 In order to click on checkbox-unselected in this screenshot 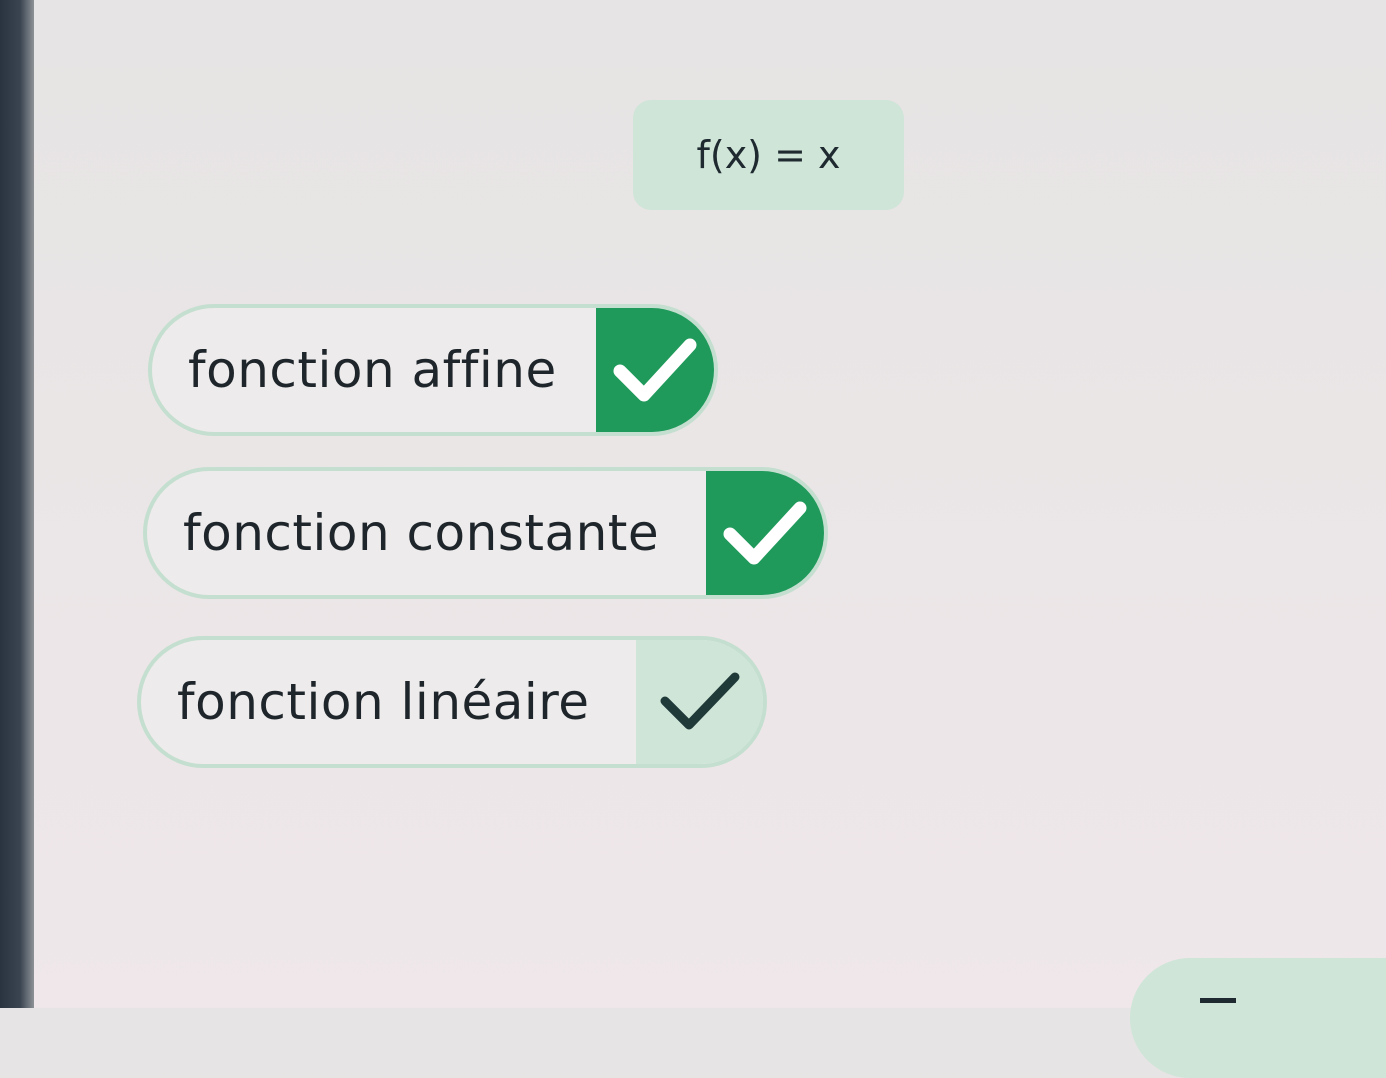, I will do `click(699, 702)`.